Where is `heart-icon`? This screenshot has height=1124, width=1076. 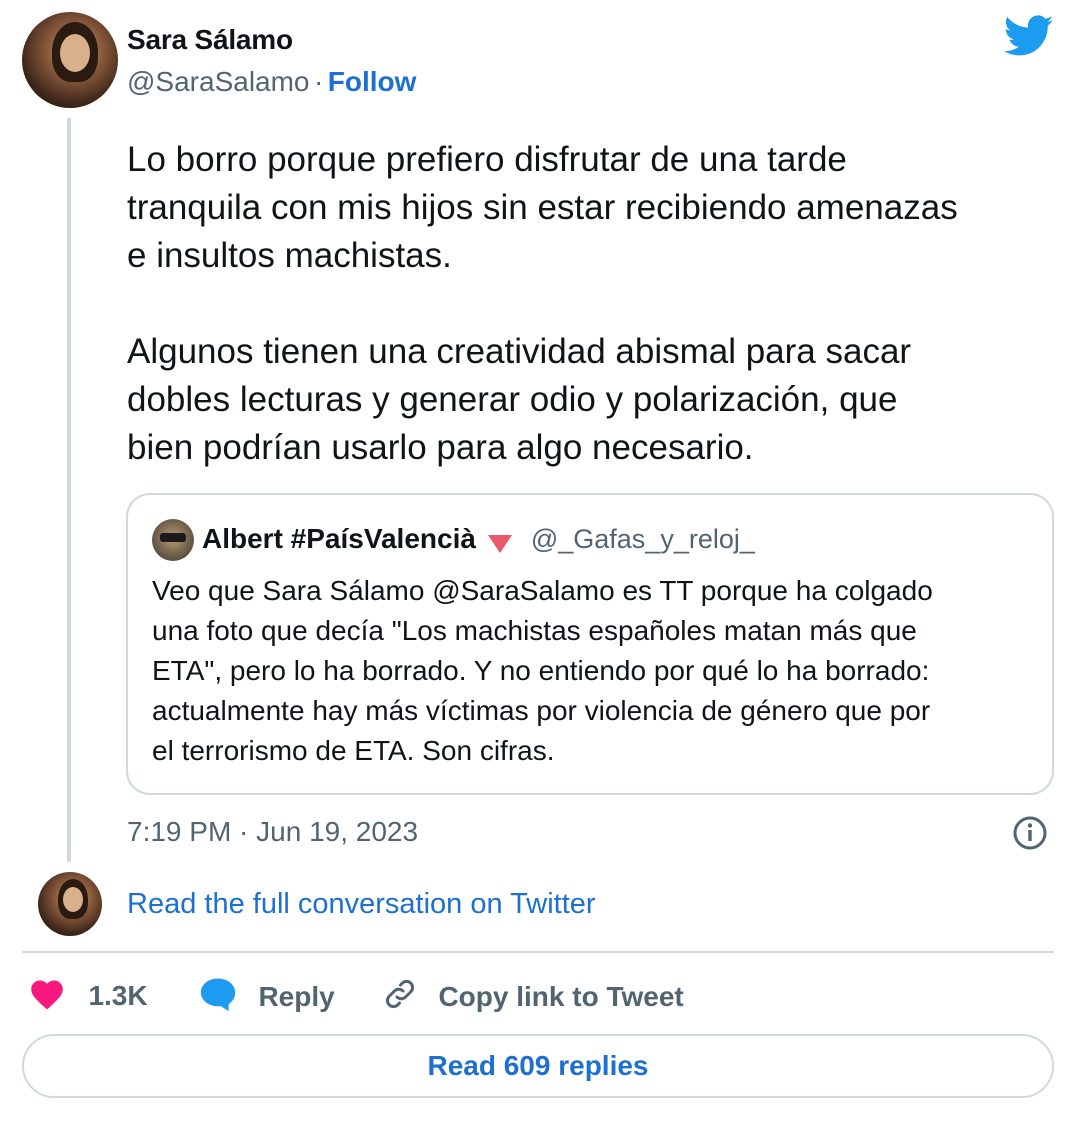
heart-icon is located at coordinates (47, 995).